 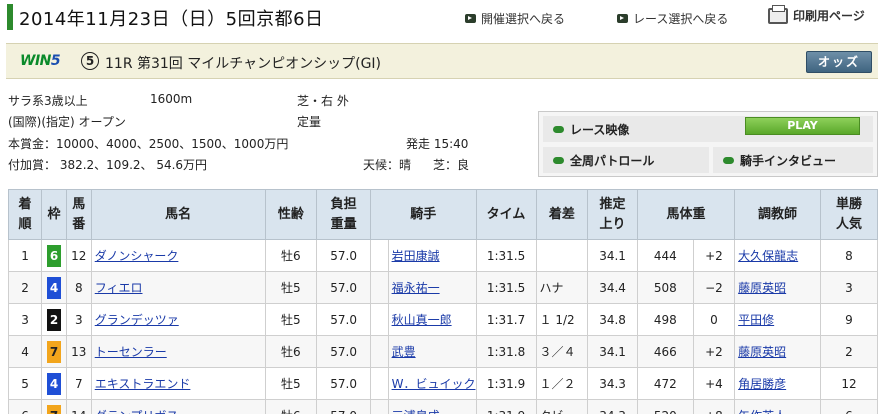 What do you see at coordinates (612, 287) in the screenshot?
I see `last3f-cell: 34.4` at bounding box center [612, 287].